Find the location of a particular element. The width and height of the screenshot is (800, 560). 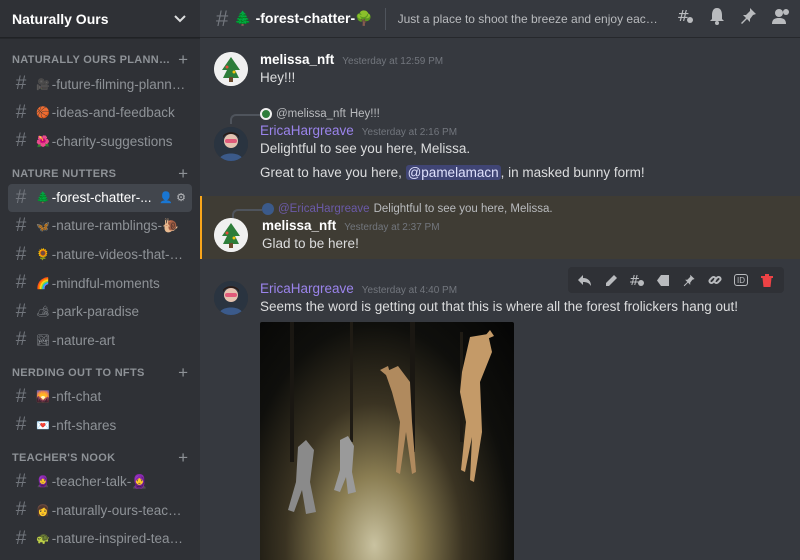

channel-item: # 🦋 -nature-ramblings-🐌 is located at coordinates (100, 226).